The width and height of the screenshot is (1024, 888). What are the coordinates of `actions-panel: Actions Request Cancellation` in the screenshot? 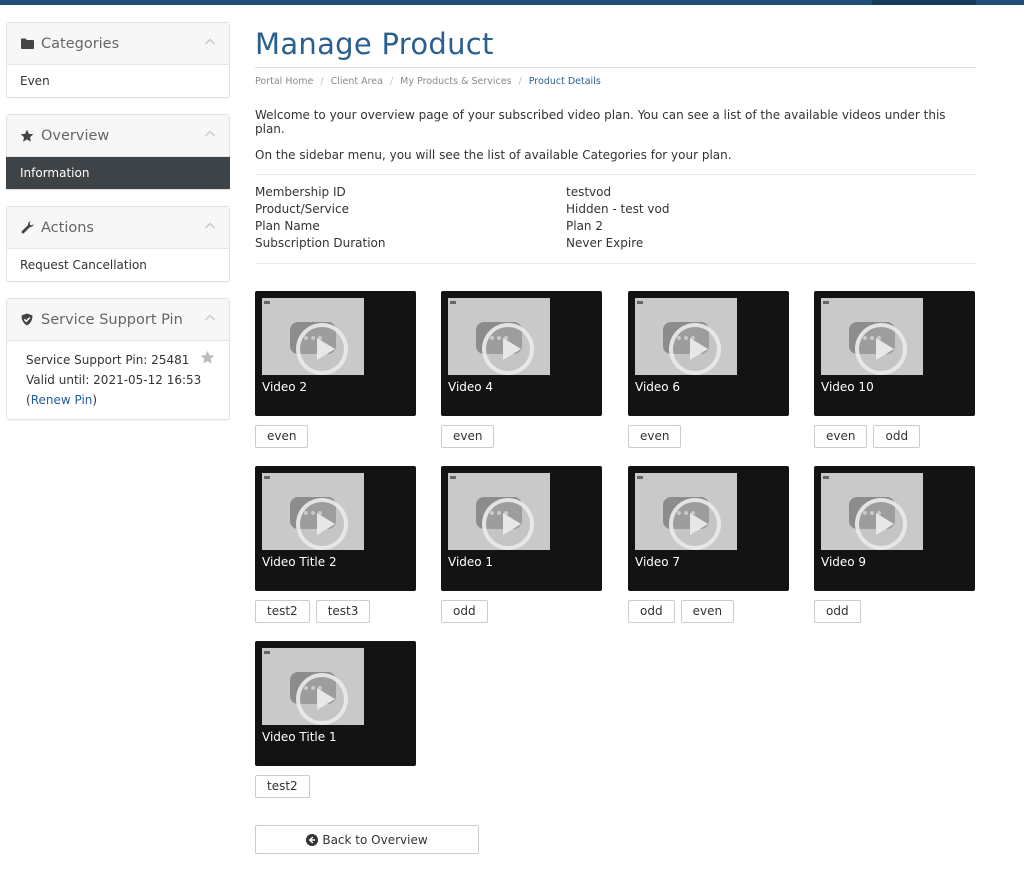 It's located at (118, 244).